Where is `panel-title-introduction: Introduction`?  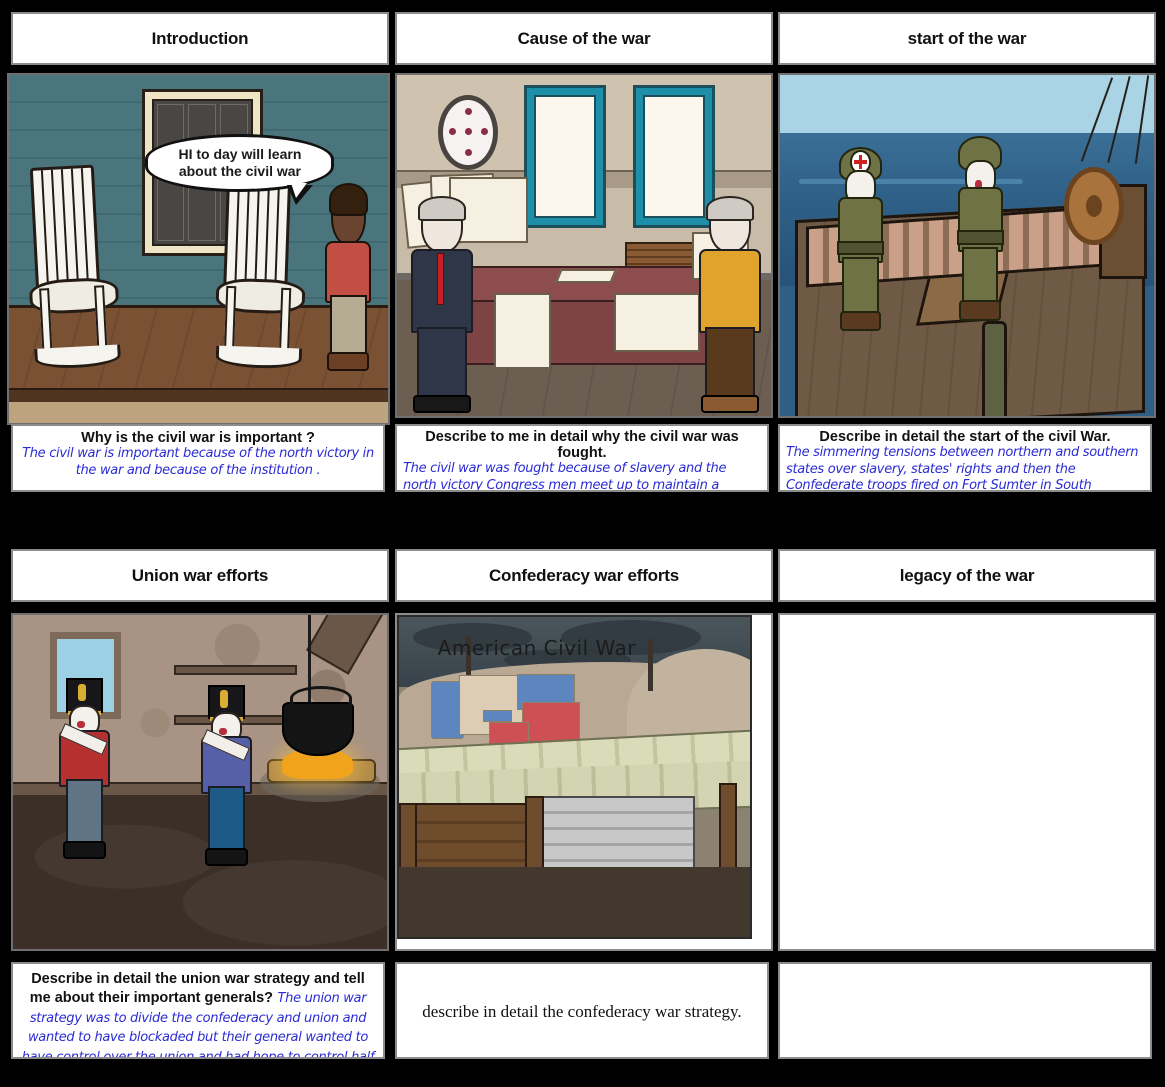
panel-title-introduction: Introduction is located at coordinates (200, 38).